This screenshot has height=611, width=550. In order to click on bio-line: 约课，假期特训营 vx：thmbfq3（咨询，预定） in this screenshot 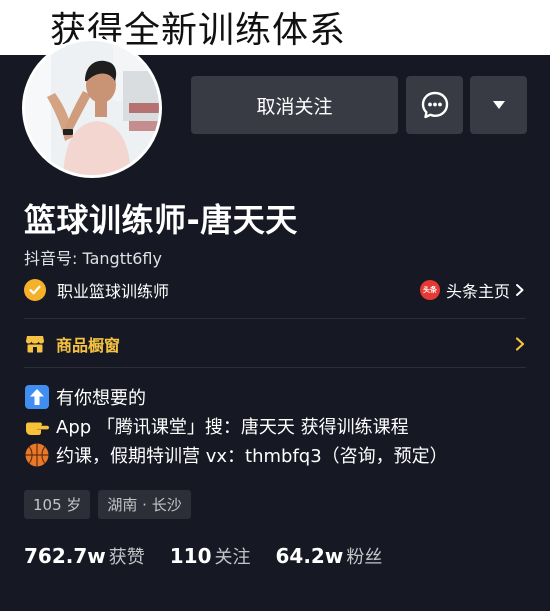, I will do `click(279, 454)`.